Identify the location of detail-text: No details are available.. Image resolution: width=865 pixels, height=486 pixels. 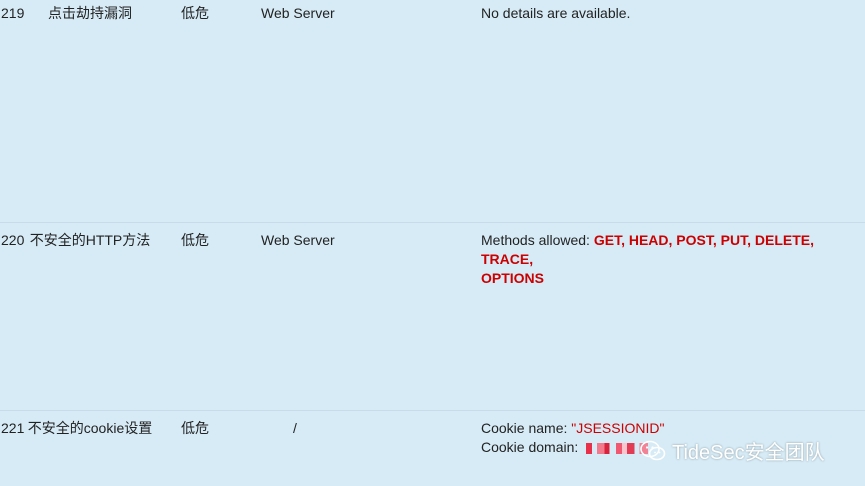
(556, 13).